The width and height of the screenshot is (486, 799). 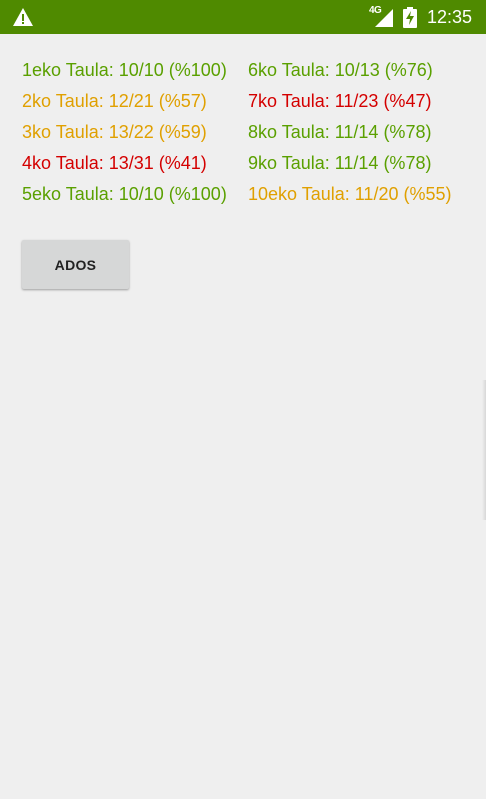 What do you see at coordinates (340, 70) in the screenshot?
I see `result-row: 6ko Taula: 10/13 (%76)` at bounding box center [340, 70].